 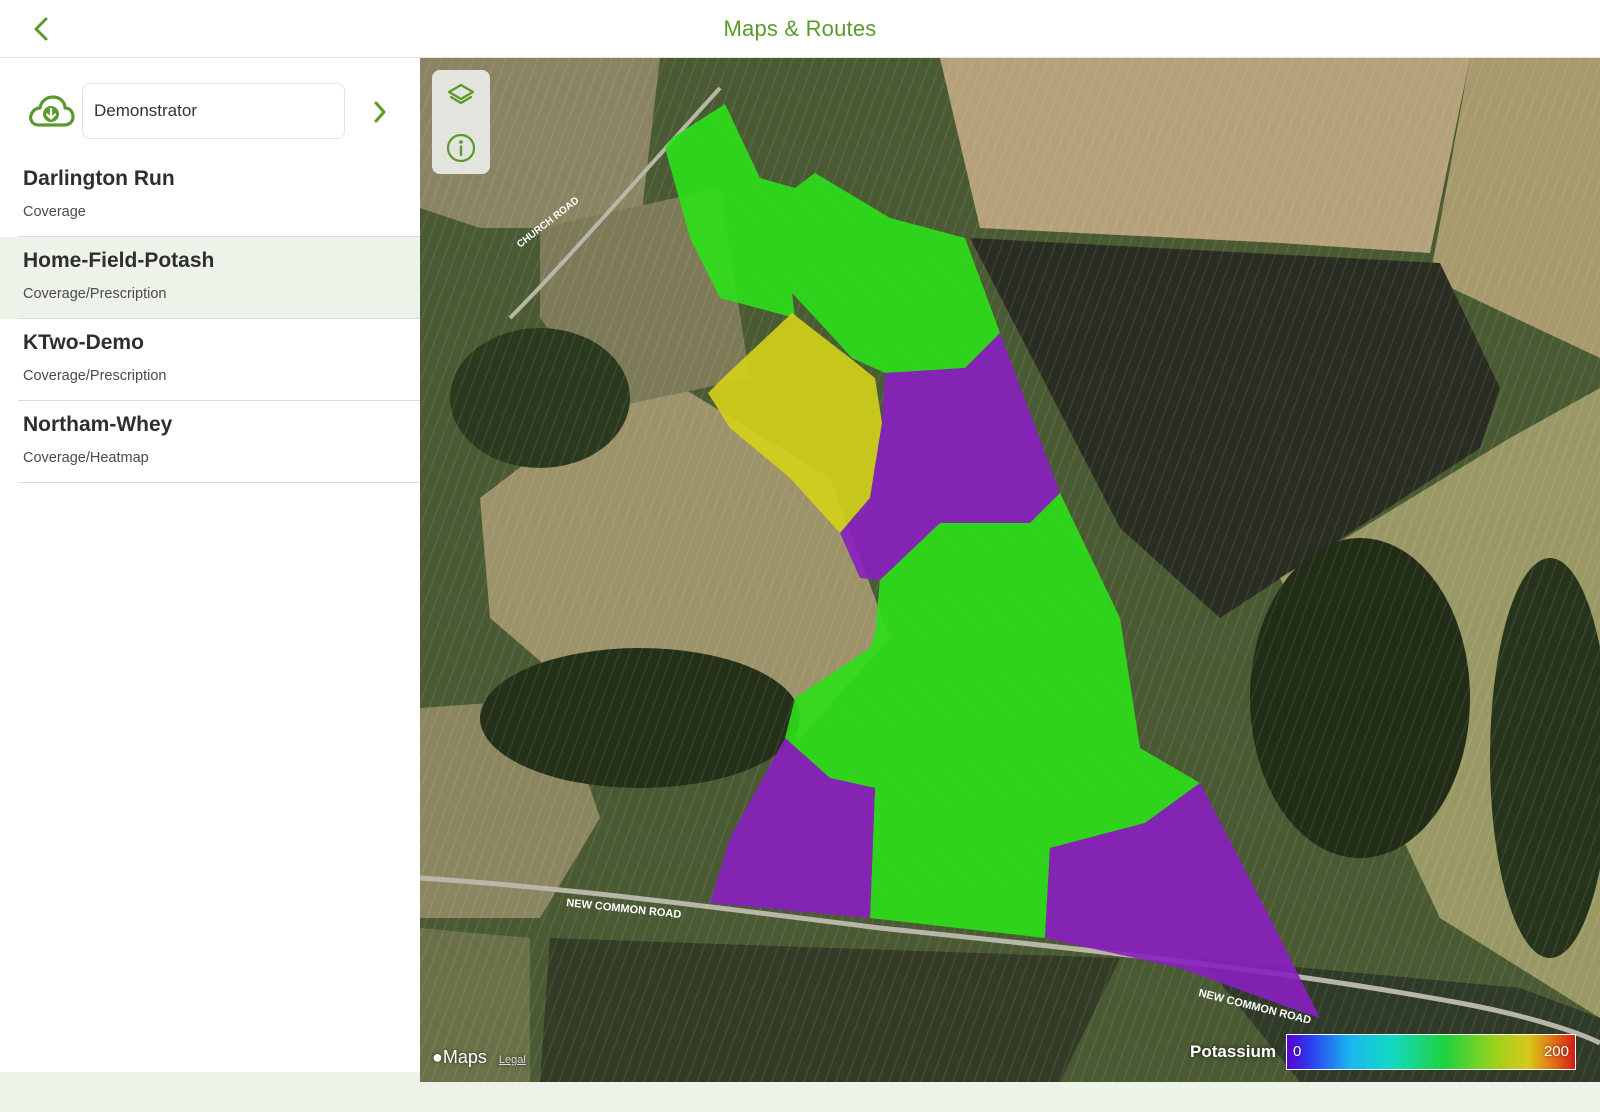 What do you see at coordinates (512, 1060) in the screenshot?
I see `legal-link: Legal` at bounding box center [512, 1060].